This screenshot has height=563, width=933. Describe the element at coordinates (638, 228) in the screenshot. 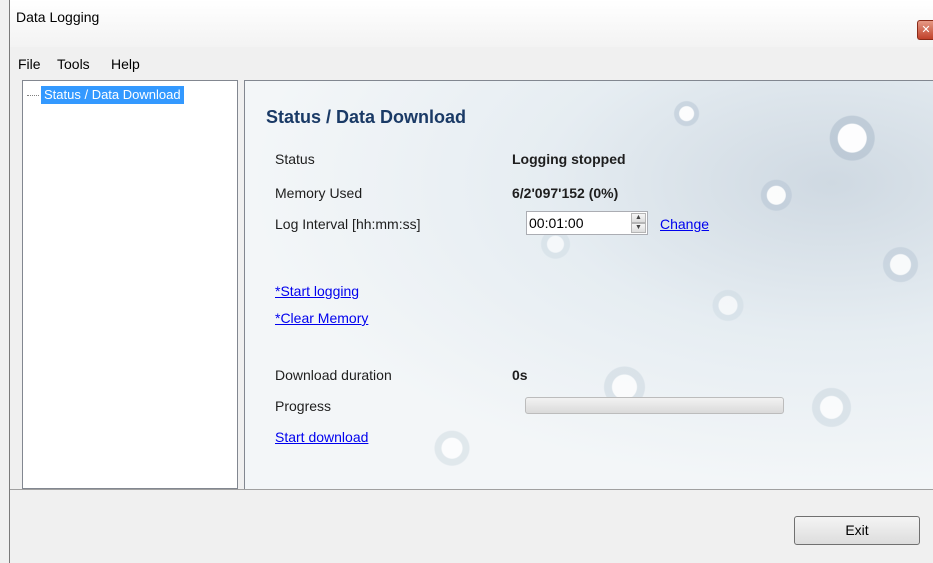

I see `spinner-down-icon: ▼` at that location.